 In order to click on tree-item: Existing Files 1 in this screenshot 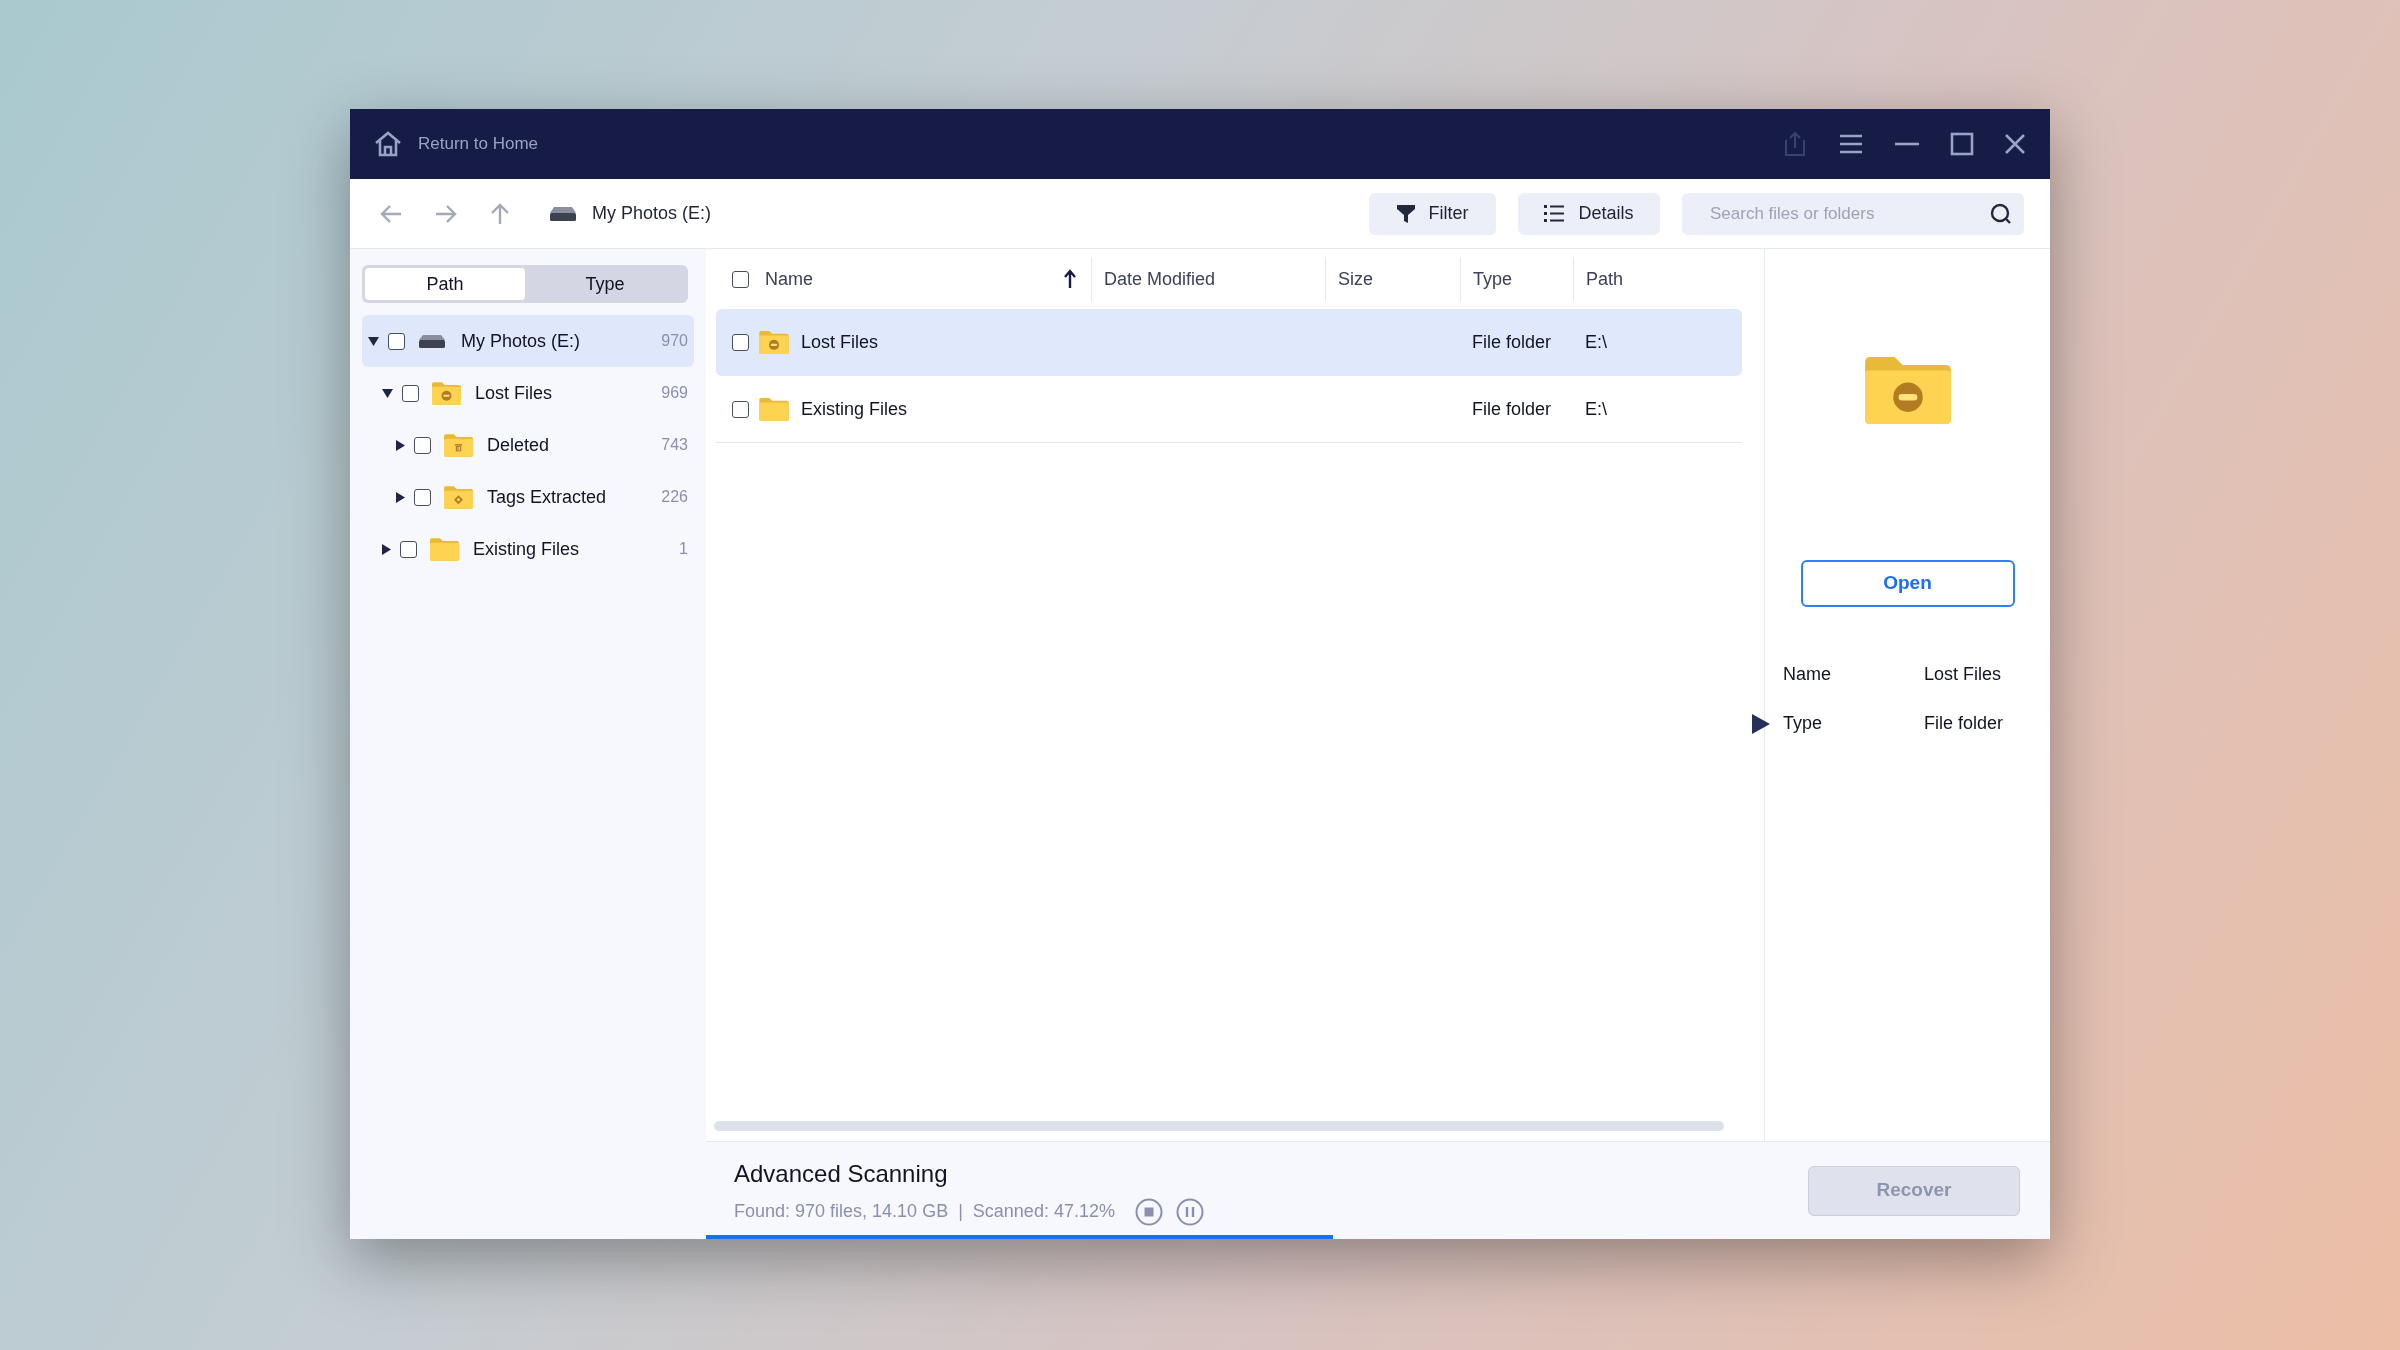, I will do `click(528, 549)`.